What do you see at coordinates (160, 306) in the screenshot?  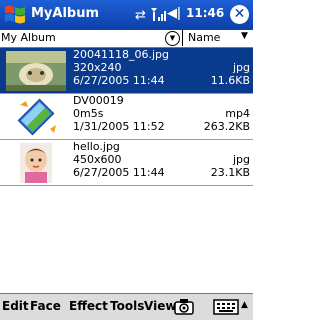 I see `menu-view: View` at bounding box center [160, 306].